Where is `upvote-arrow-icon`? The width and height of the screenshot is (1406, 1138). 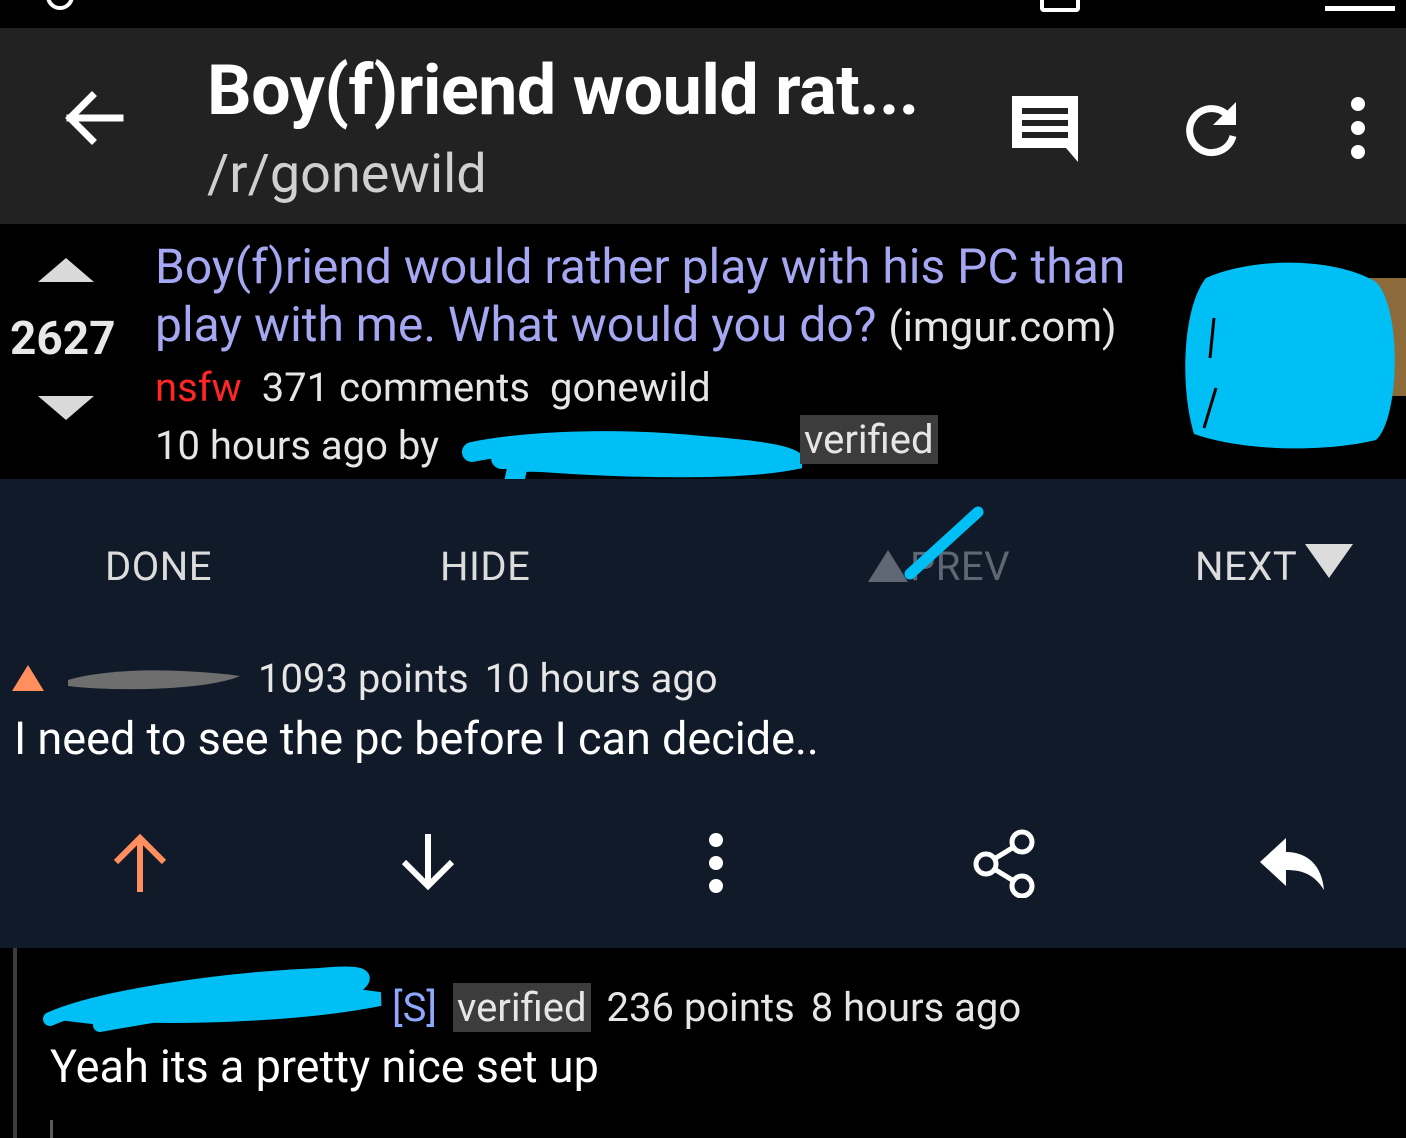 upvote-arrow-icon is located at coordinates (66, 270).